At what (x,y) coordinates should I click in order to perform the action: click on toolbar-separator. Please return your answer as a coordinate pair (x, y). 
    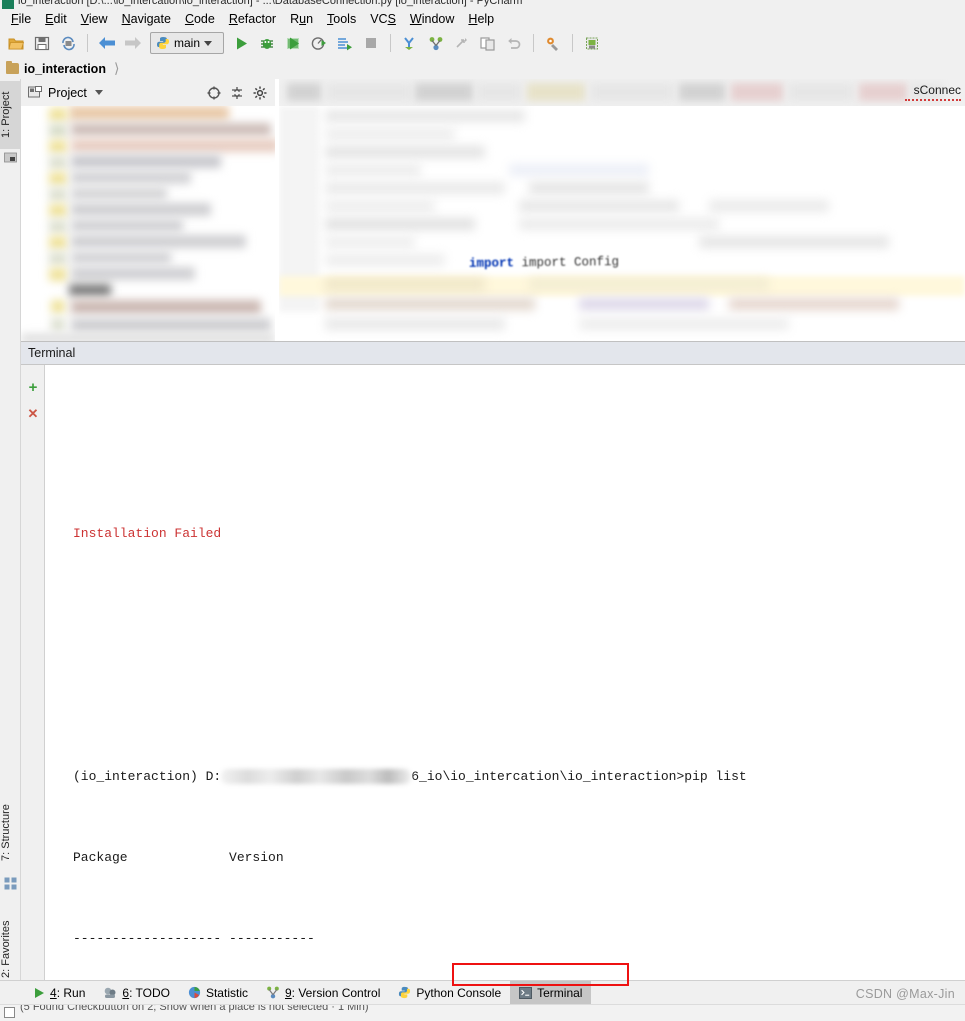
    Looking at the image, I should click on (87, 43).